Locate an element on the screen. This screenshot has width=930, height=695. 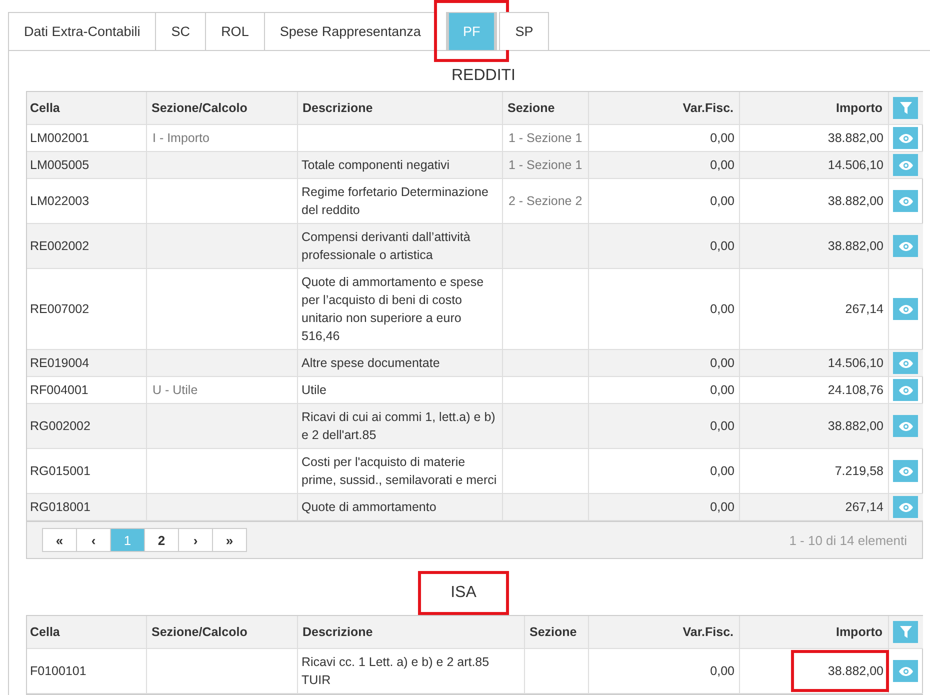
table-cell-text: 7.219,58 is located at coordinates (859, 471).